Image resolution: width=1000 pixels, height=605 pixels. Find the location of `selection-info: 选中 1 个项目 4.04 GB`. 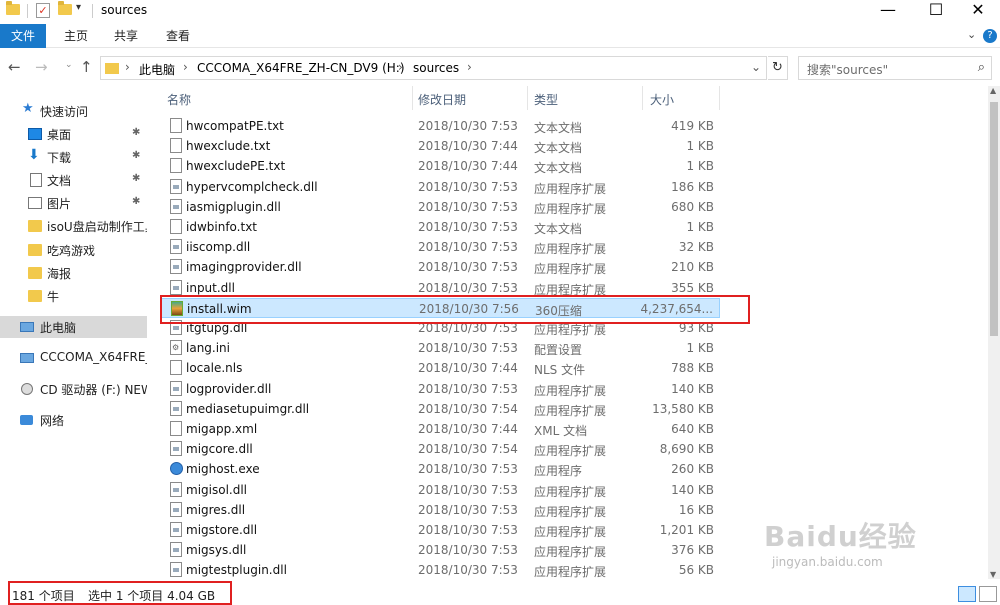

selection-info: 选中 1 个项目 4.04 GB is located at coordinates (152, 596).